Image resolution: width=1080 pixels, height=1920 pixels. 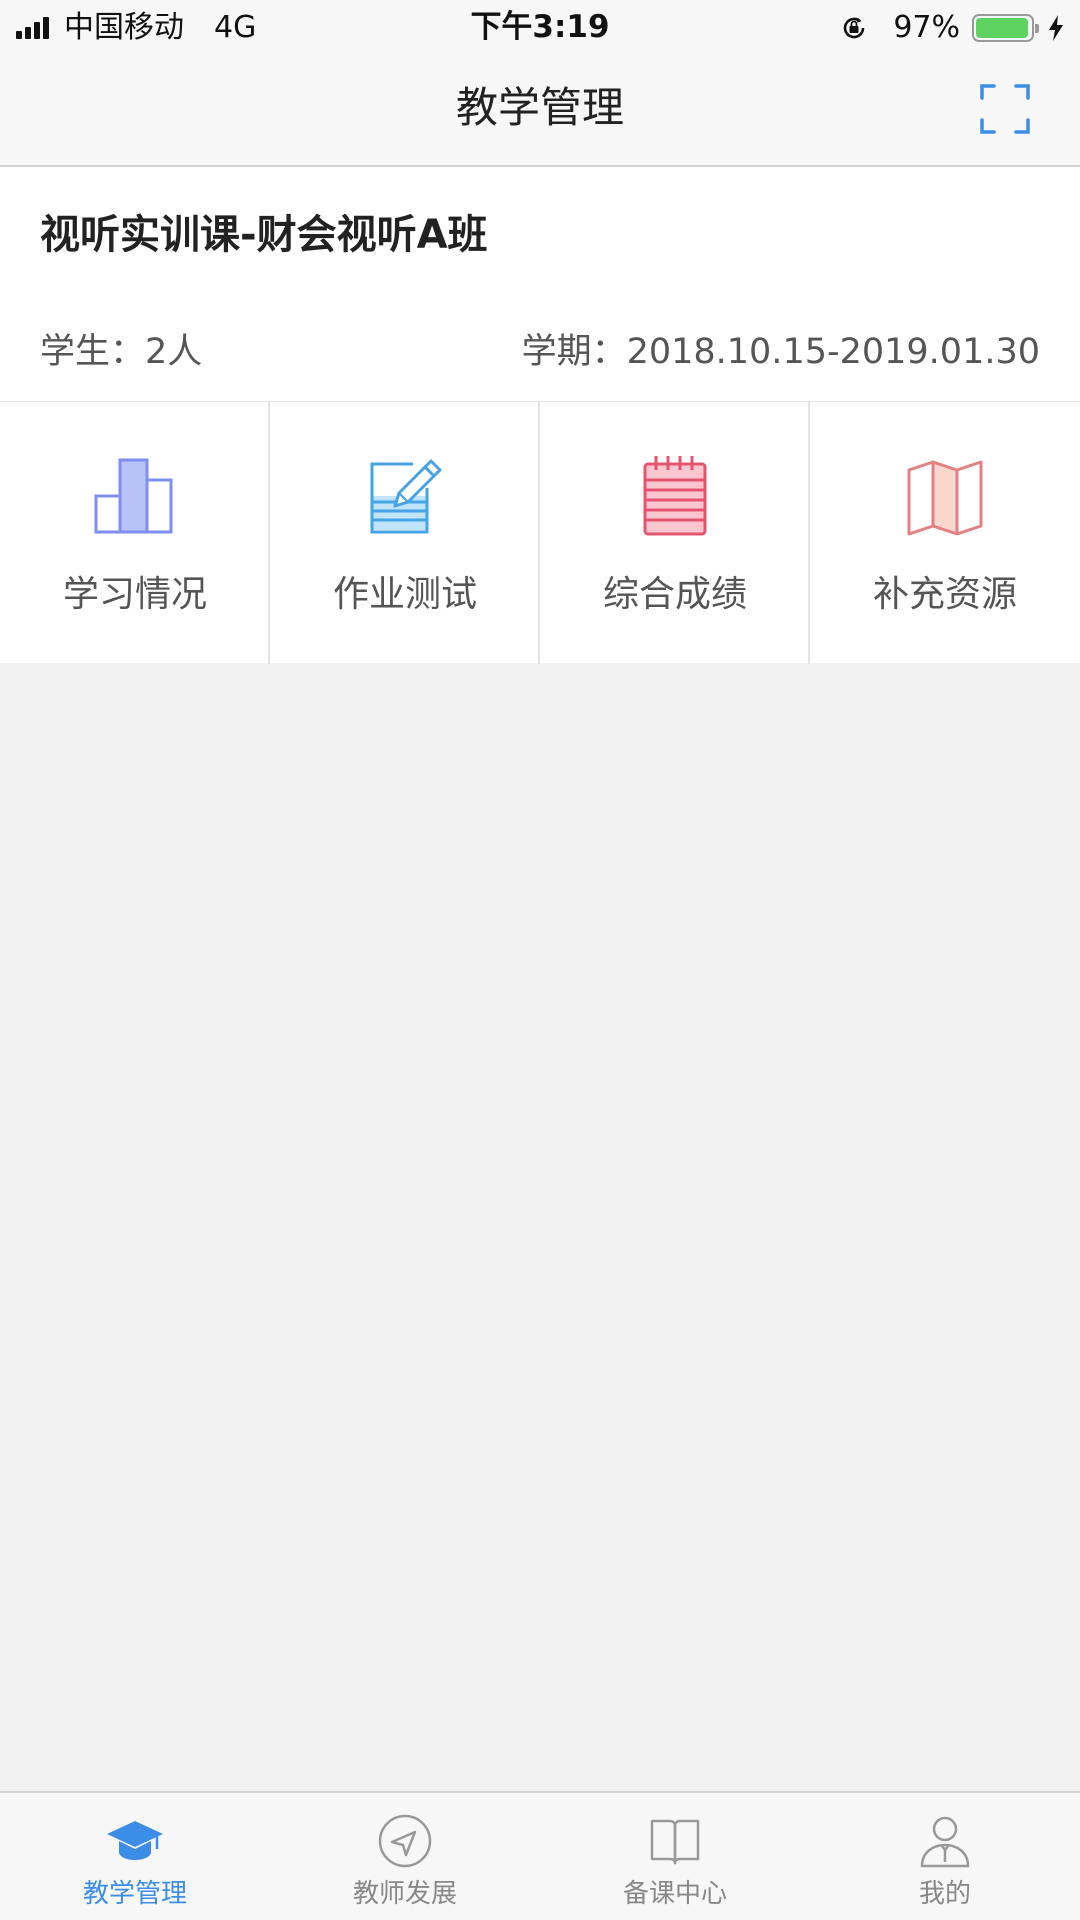 I want to click on battery-percent: 97%, so click(x=926, y=27).